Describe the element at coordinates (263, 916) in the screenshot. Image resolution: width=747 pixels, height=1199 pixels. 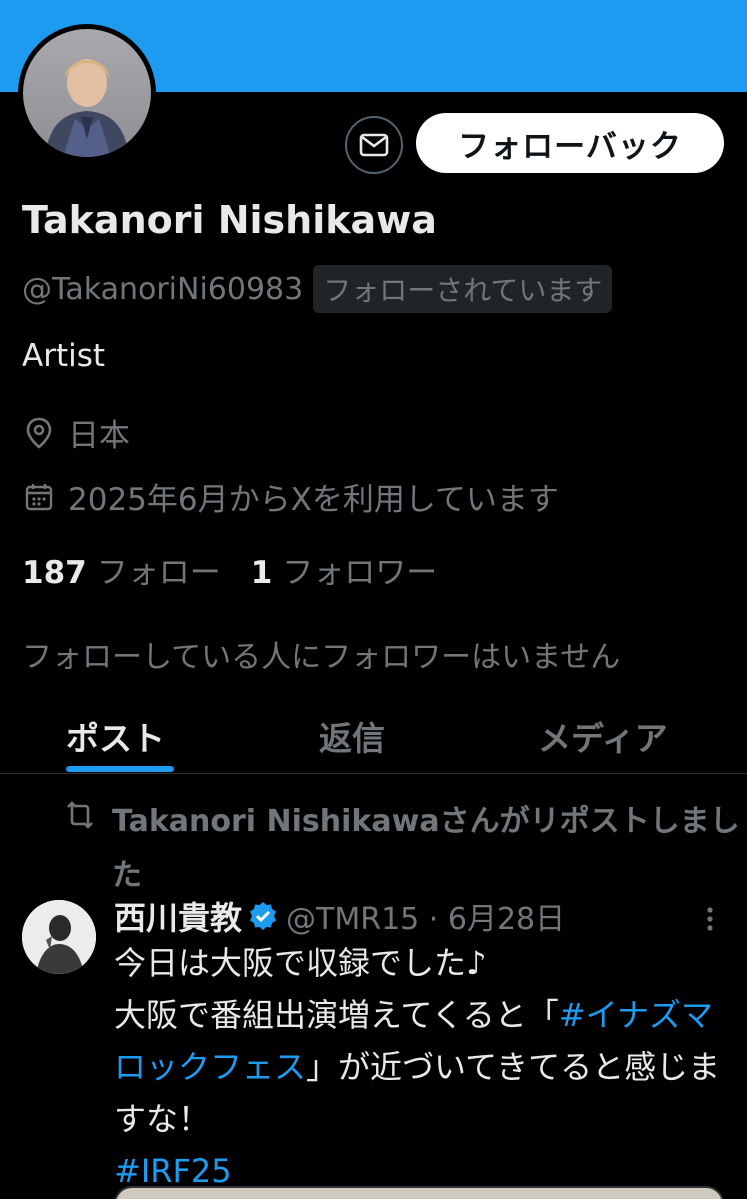
I see `verified-badge-icon` at that location.